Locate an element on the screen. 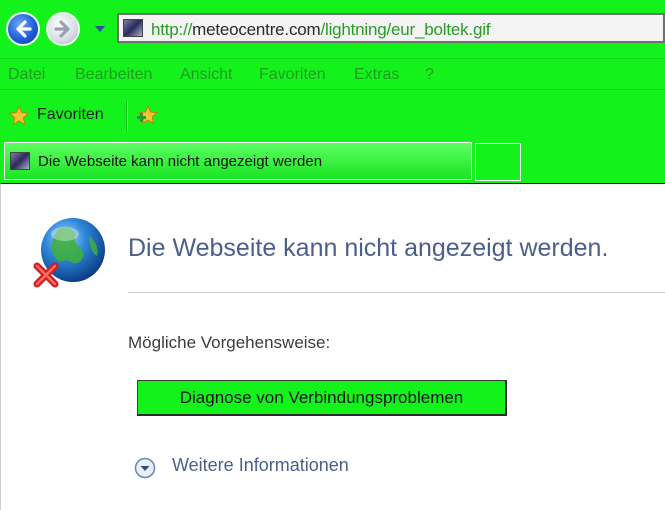  menu-item-bearbeiten: Bearbeiten is located at coordinates (113, 75).